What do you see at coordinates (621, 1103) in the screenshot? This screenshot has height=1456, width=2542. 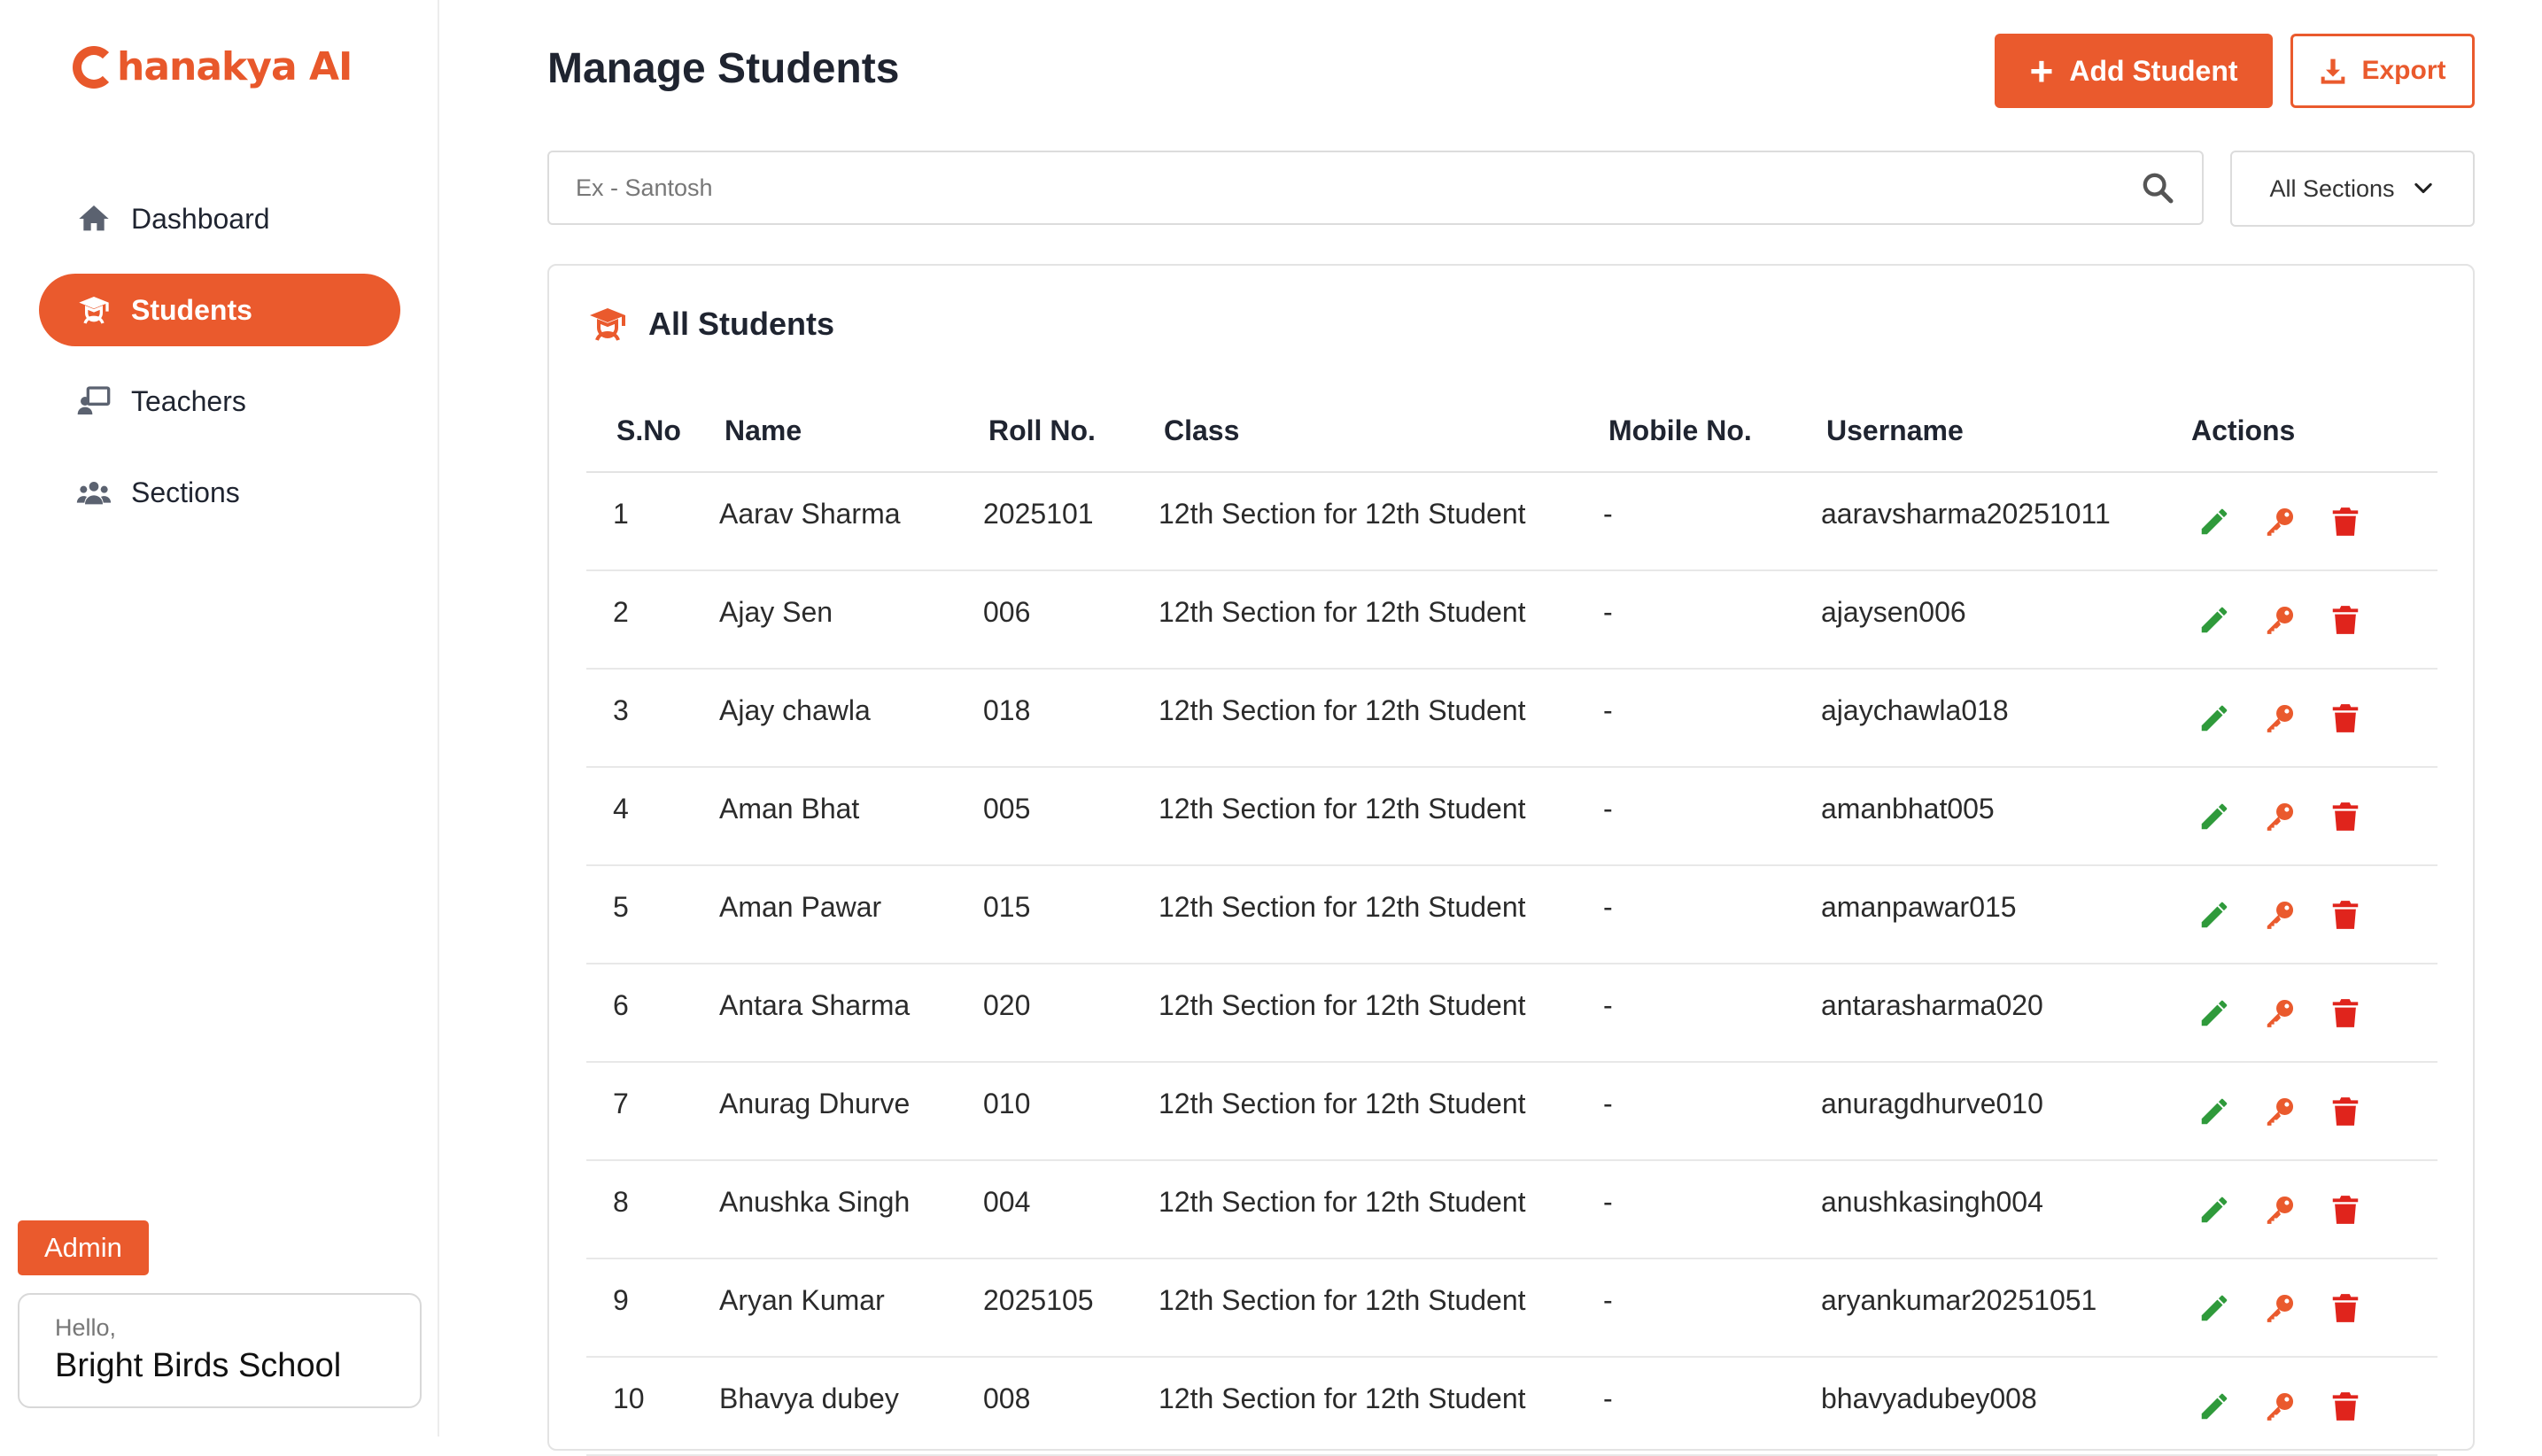 I see `cell-sno: 7` at bounding box center [621, 1103].